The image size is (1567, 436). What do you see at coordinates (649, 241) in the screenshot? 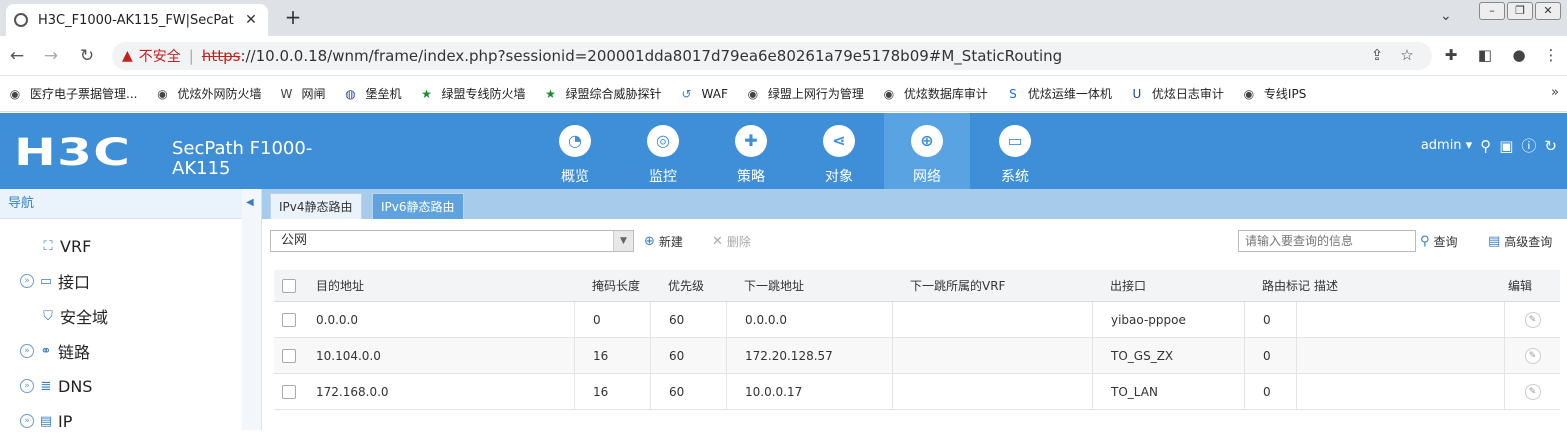
I see `plus-circle-icon: ⊕` at bounding box center [649, 241].